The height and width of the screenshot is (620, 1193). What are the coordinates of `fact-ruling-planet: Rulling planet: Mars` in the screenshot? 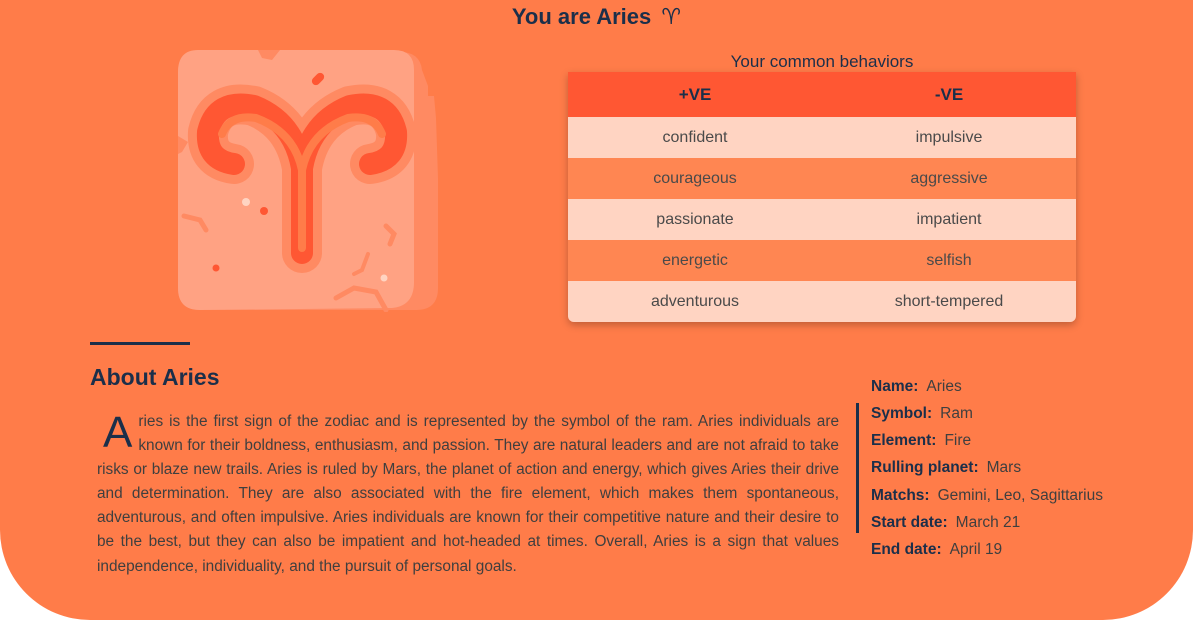 It's located at (946, 468).